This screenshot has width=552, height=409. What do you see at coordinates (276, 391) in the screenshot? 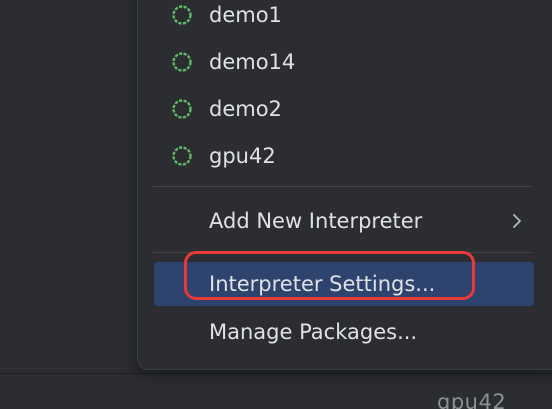
I see `status-bar: gpu42` at bounding box center [276, 391].